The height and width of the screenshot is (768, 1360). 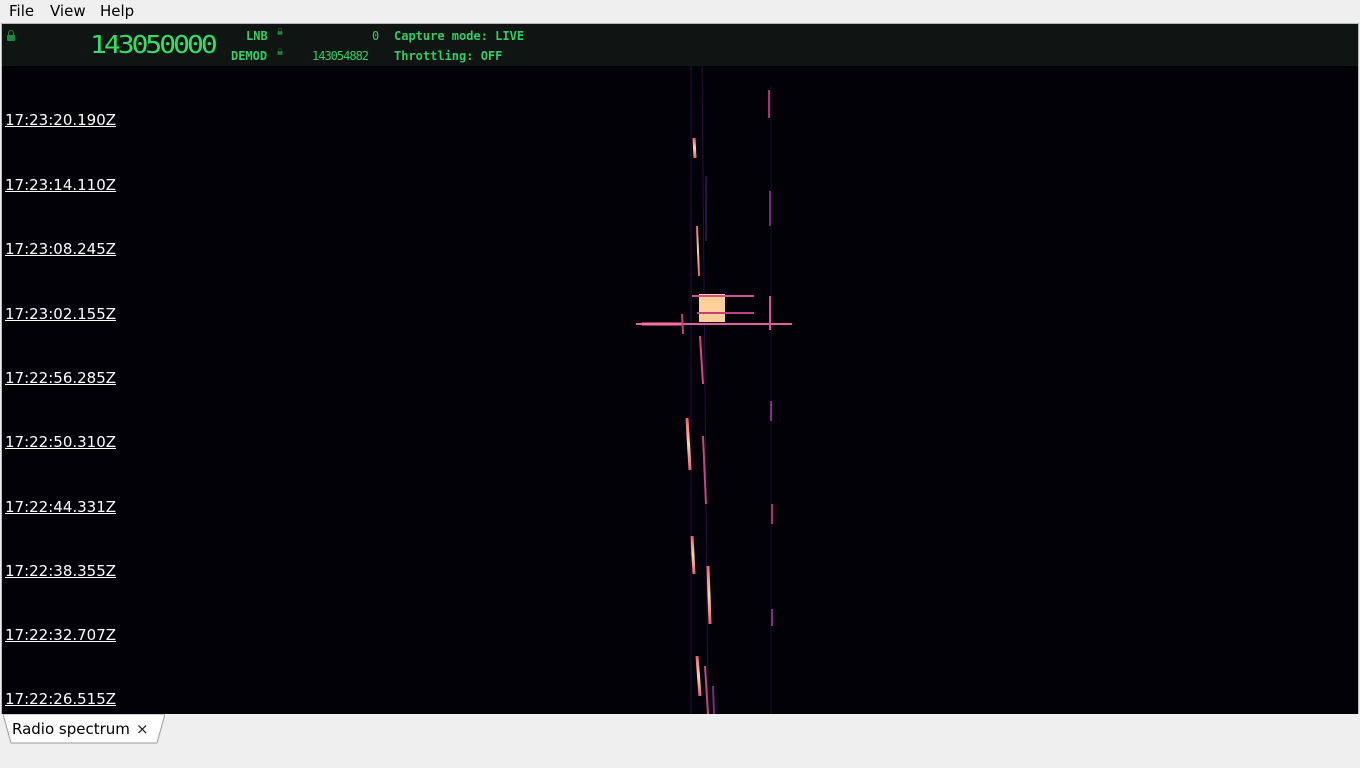 What do you see at coordinates (705, 390) in the screenshot?
I see `signal-trace` at bounding box center [705, 390].